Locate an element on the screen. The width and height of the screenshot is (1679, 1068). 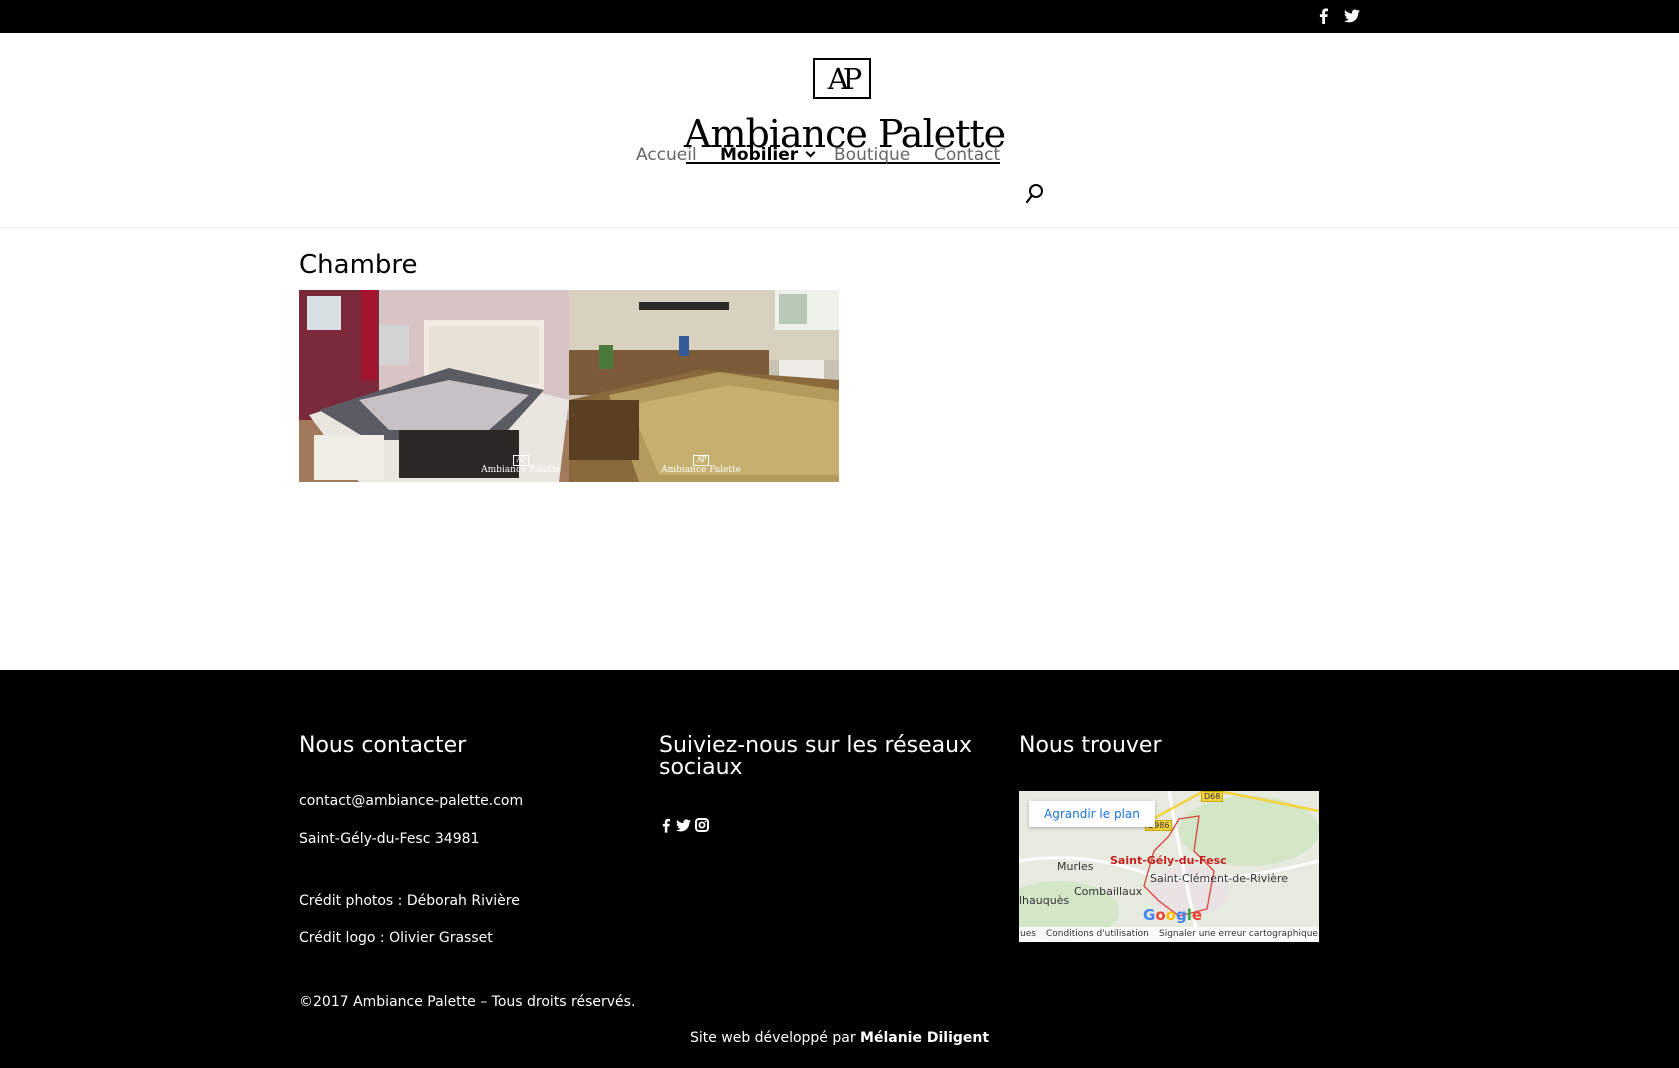
gallery: AP Ambiance Palette AP Ambiance Palette is located at coordinates (569, 386).